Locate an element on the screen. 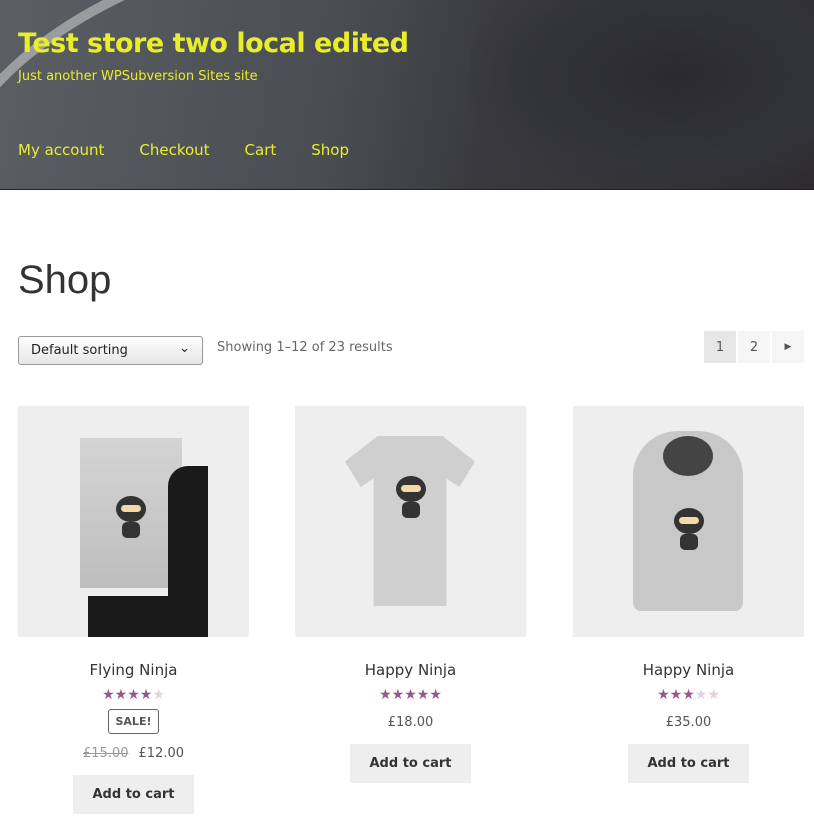  product-card: Happy Ninja ★★★★★ £18.00 Add to cart is located at coordinates (410, 594).